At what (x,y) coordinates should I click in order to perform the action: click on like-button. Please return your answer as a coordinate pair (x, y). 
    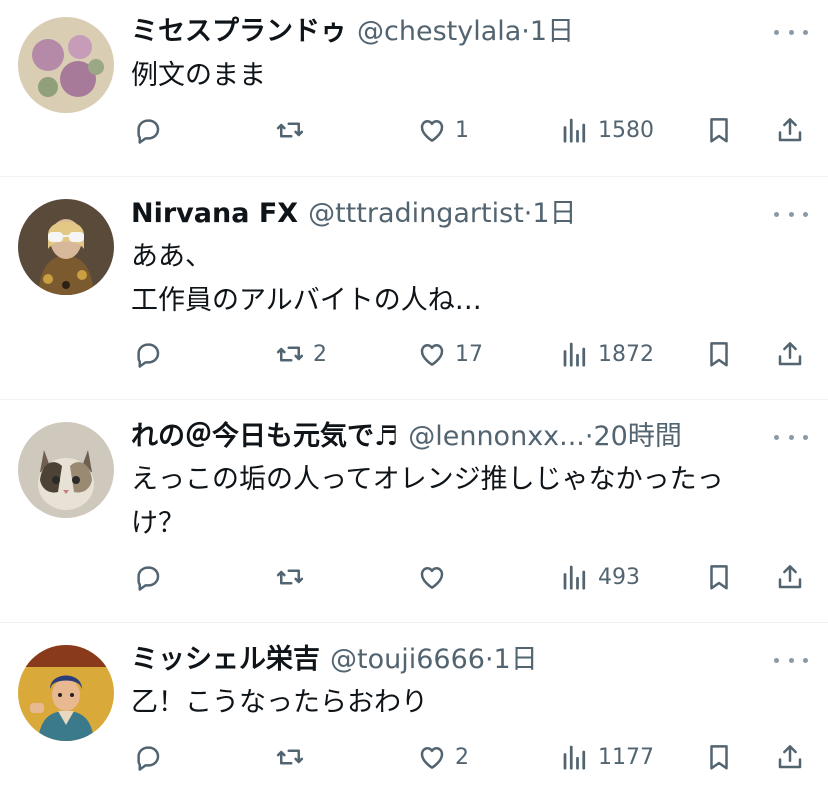
    Looking at the image, I should click on (436, 577).